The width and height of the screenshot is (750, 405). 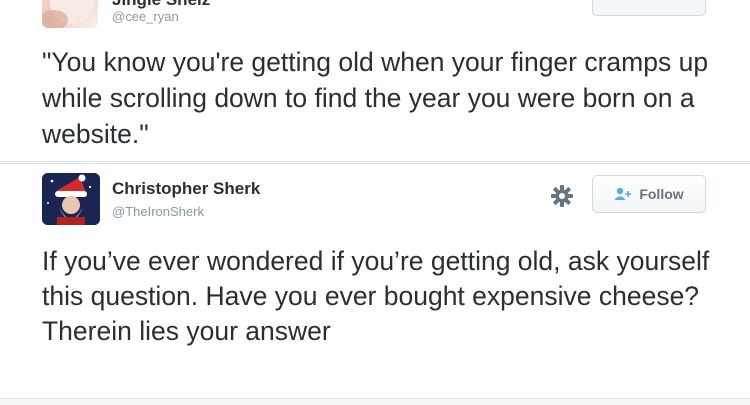 I want to click on add-user-icon, so click(x=623, y=193).